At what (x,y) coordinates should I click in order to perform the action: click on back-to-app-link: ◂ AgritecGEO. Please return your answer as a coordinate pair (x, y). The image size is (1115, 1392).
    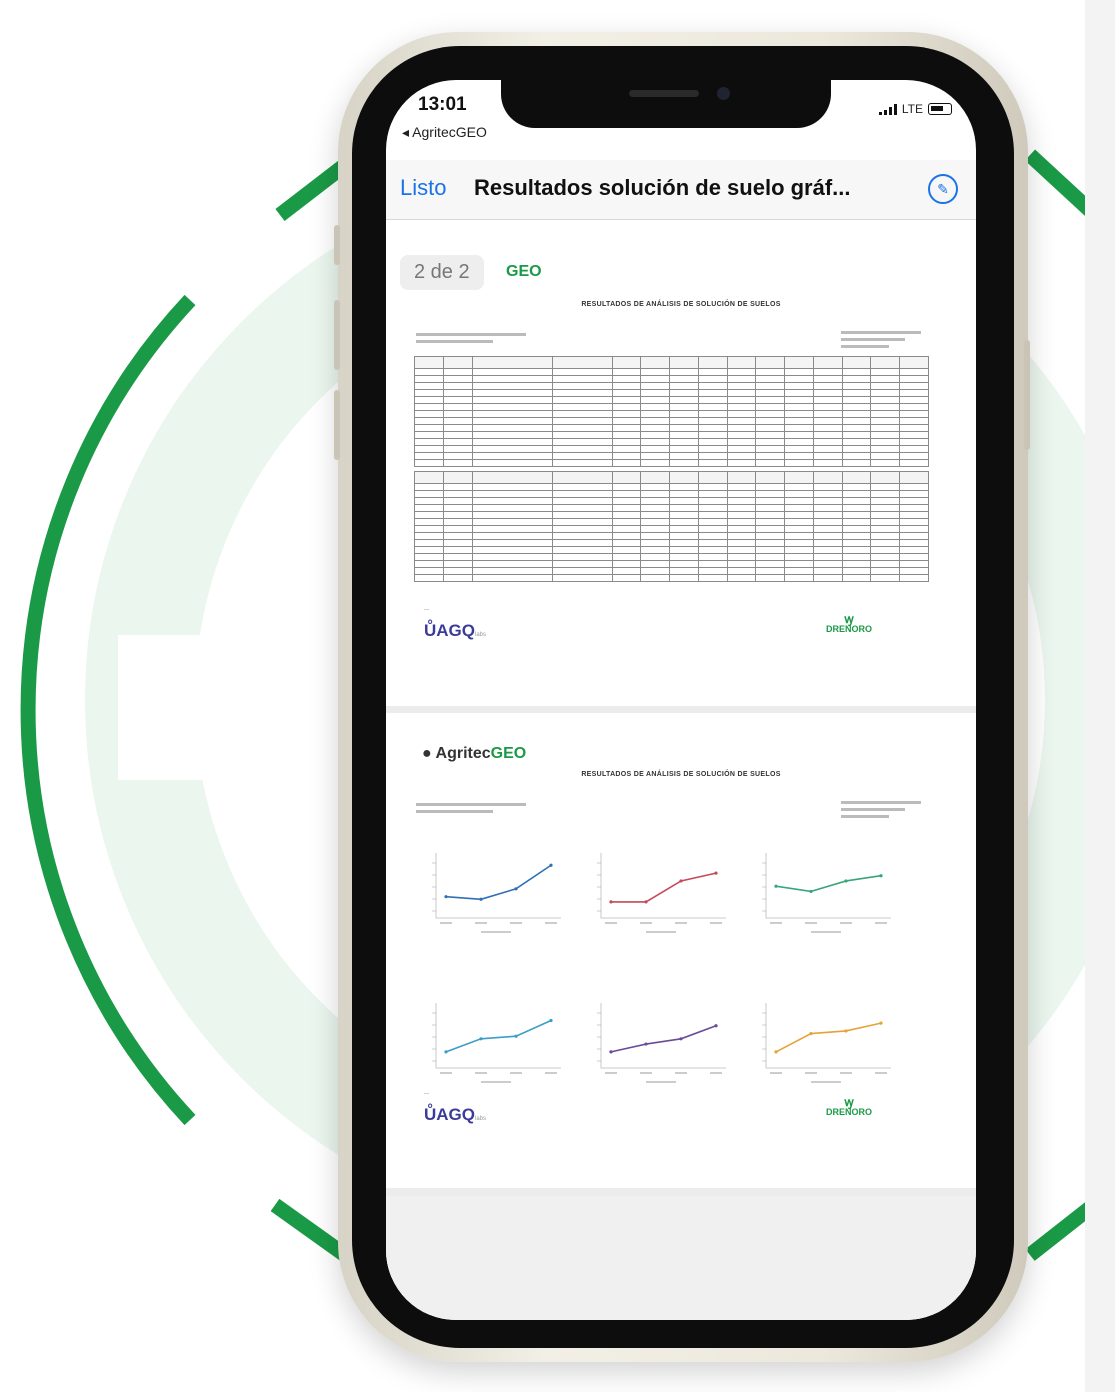
    Looking at the image, I should click on (444, 132).